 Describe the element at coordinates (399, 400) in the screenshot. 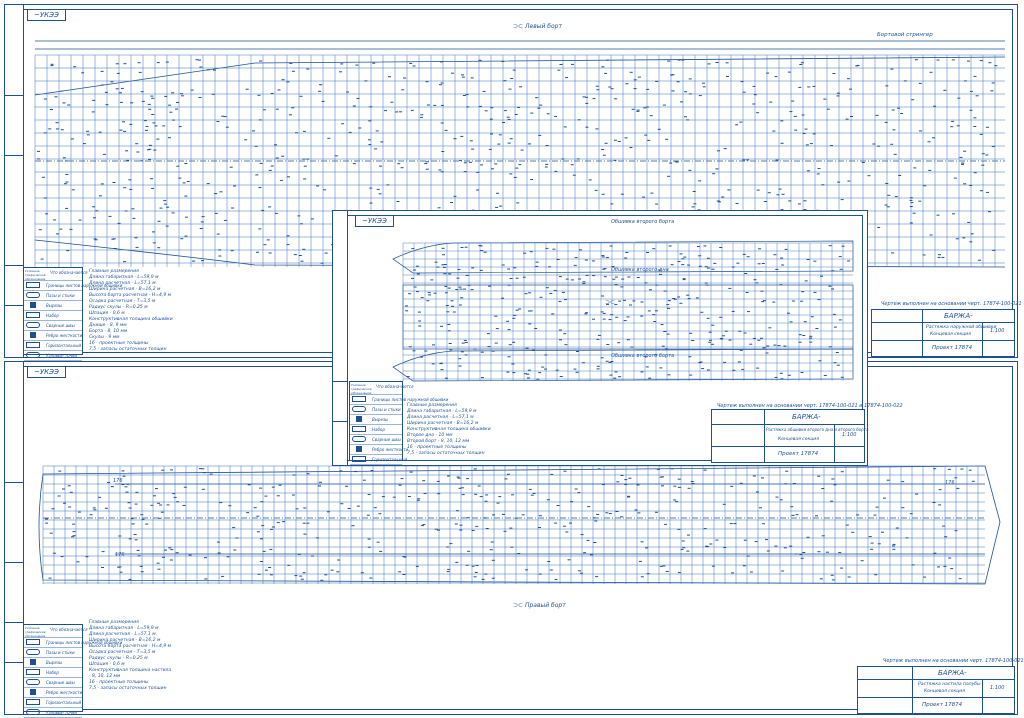

I see `legend-row: Границы листов наружной обшивки` at that location.